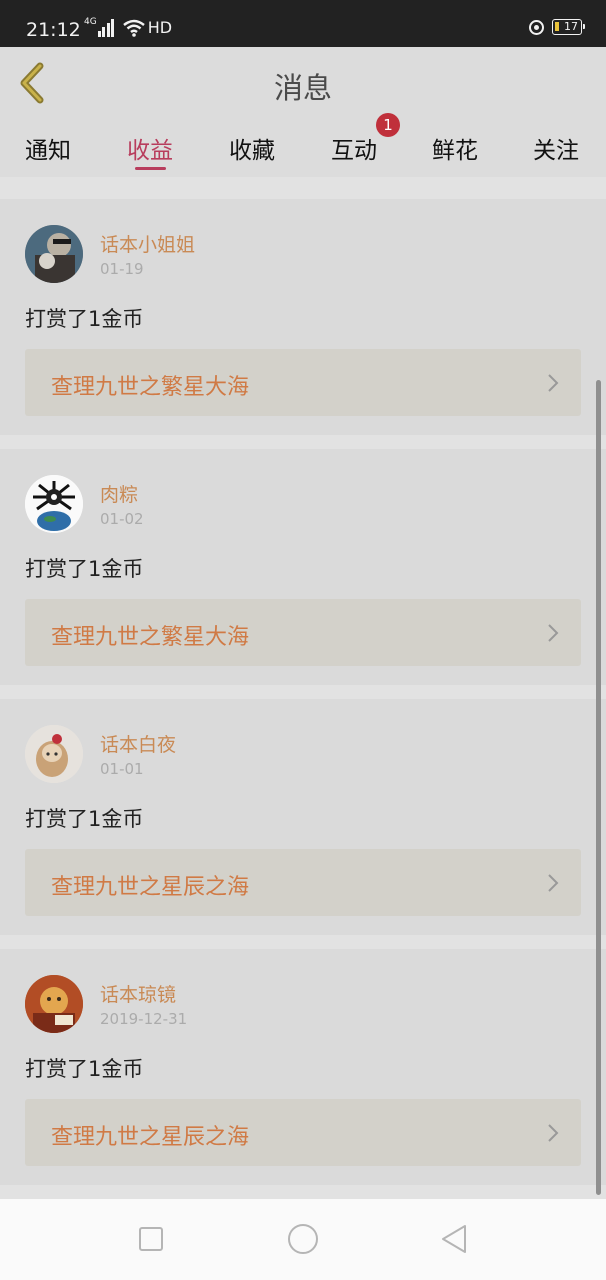  What do you see at coordinates (147, 243) in the screenshot?
I see `user-name: 话本小姐姐` at bounding box center [147, 243].